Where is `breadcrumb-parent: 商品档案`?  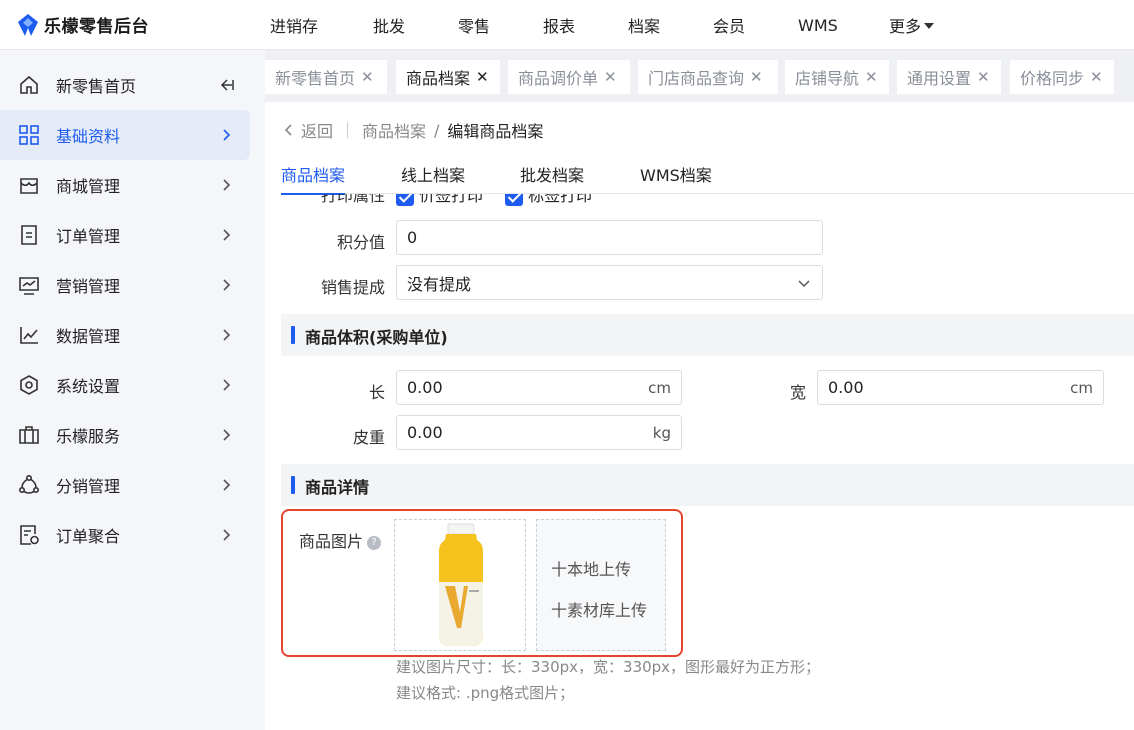 breadcrumb-parent: 商品档案 is located at coordinates (394, 130).